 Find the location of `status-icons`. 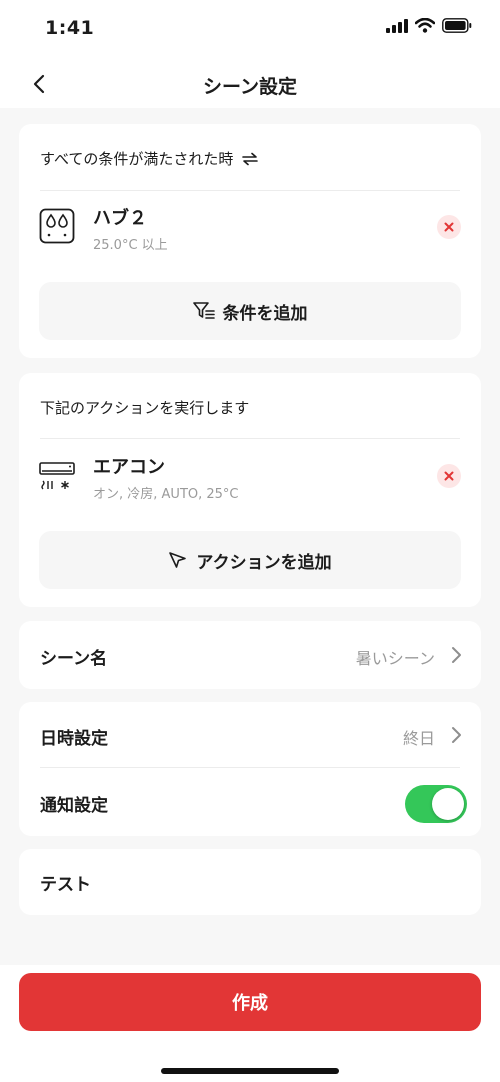

status-icons is located at coordinates (429, 25).